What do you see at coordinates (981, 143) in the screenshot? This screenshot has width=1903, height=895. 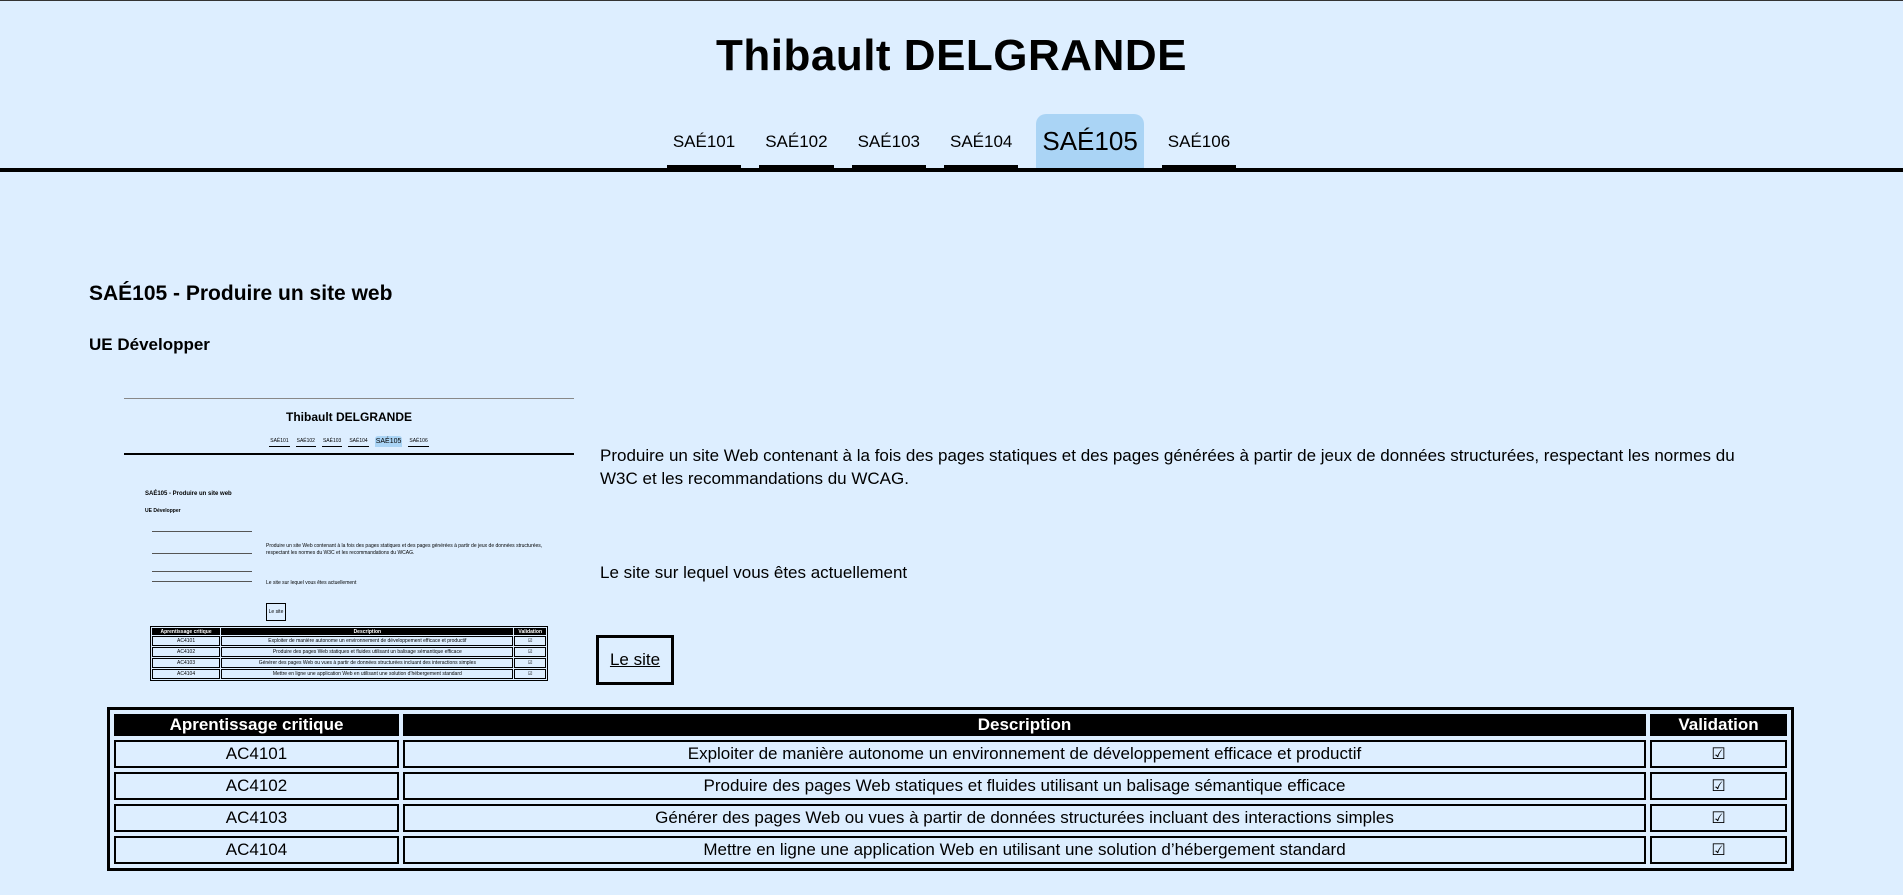 I see `tab-sae104: SAÉ104` at bounding box center [981, 143].